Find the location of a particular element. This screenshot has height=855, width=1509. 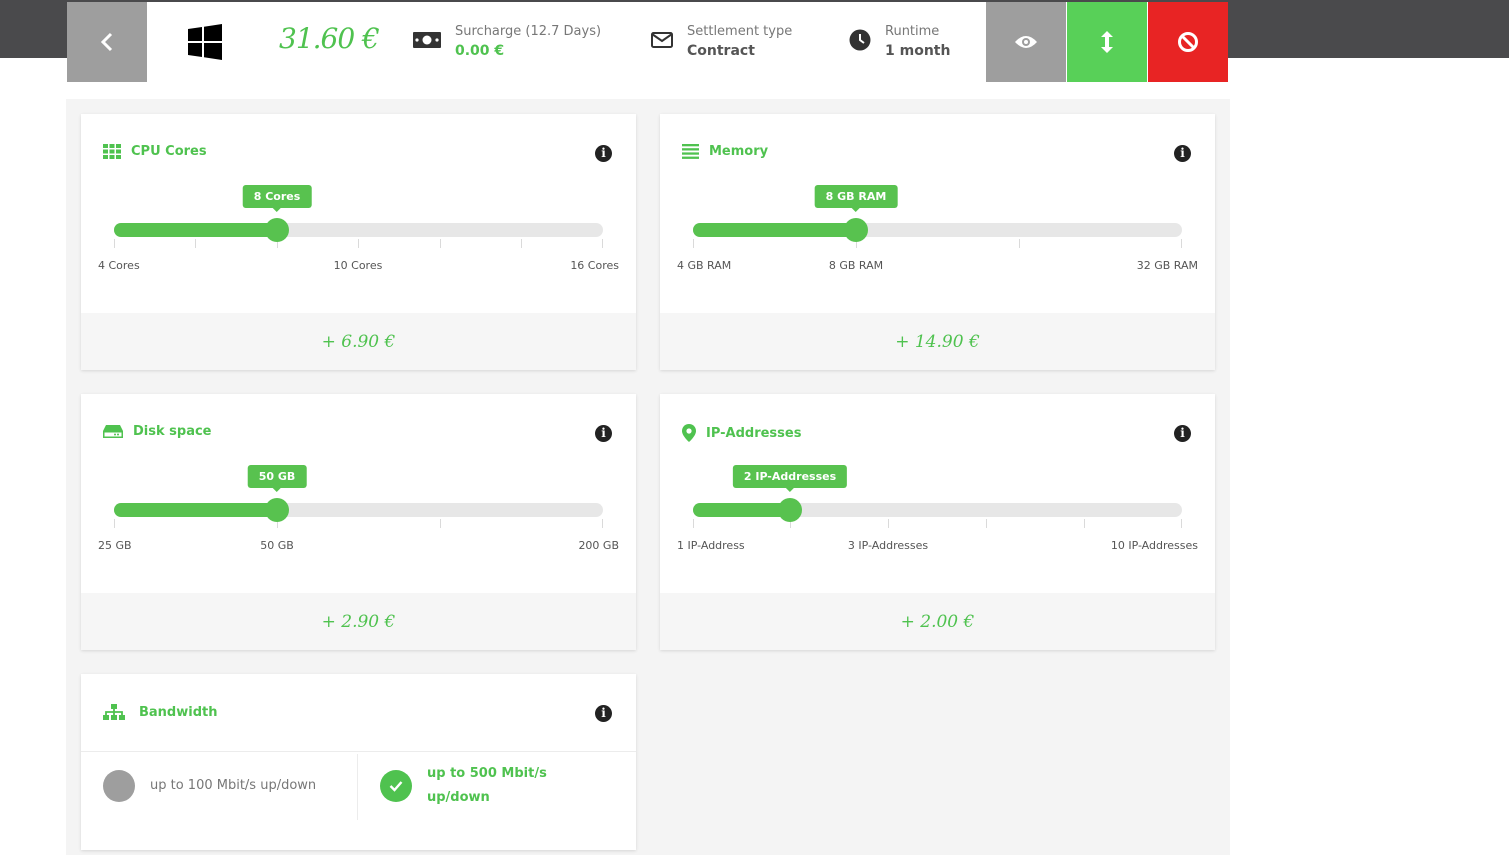

ban-icon is located at coordinates (1188, 42).